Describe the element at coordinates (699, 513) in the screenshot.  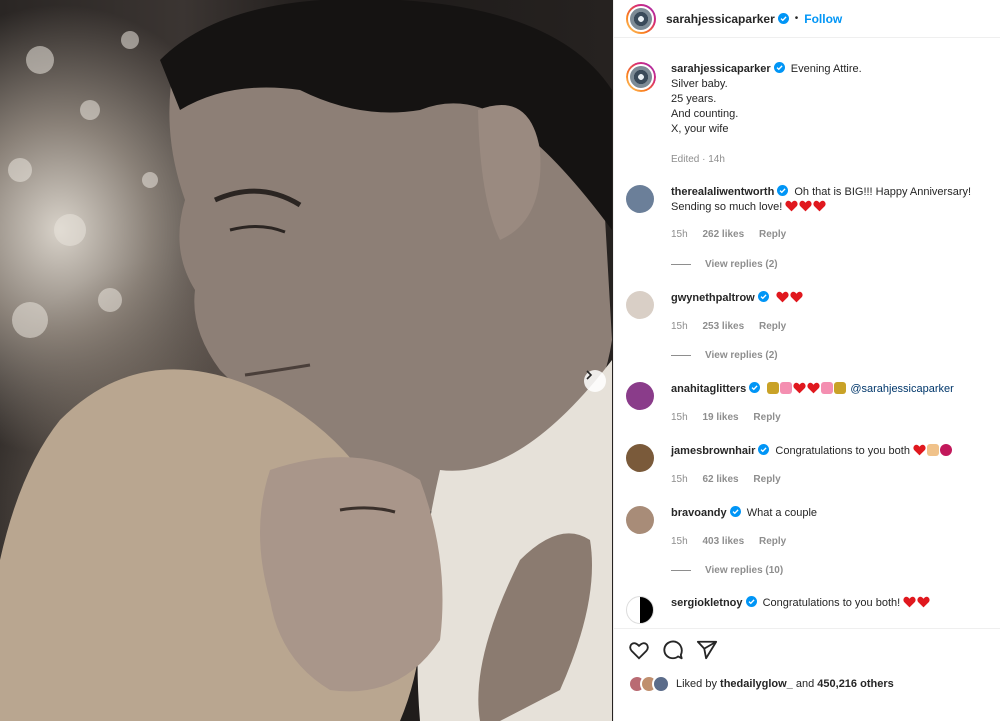
I see `comment-username: bravoandy` at that location.